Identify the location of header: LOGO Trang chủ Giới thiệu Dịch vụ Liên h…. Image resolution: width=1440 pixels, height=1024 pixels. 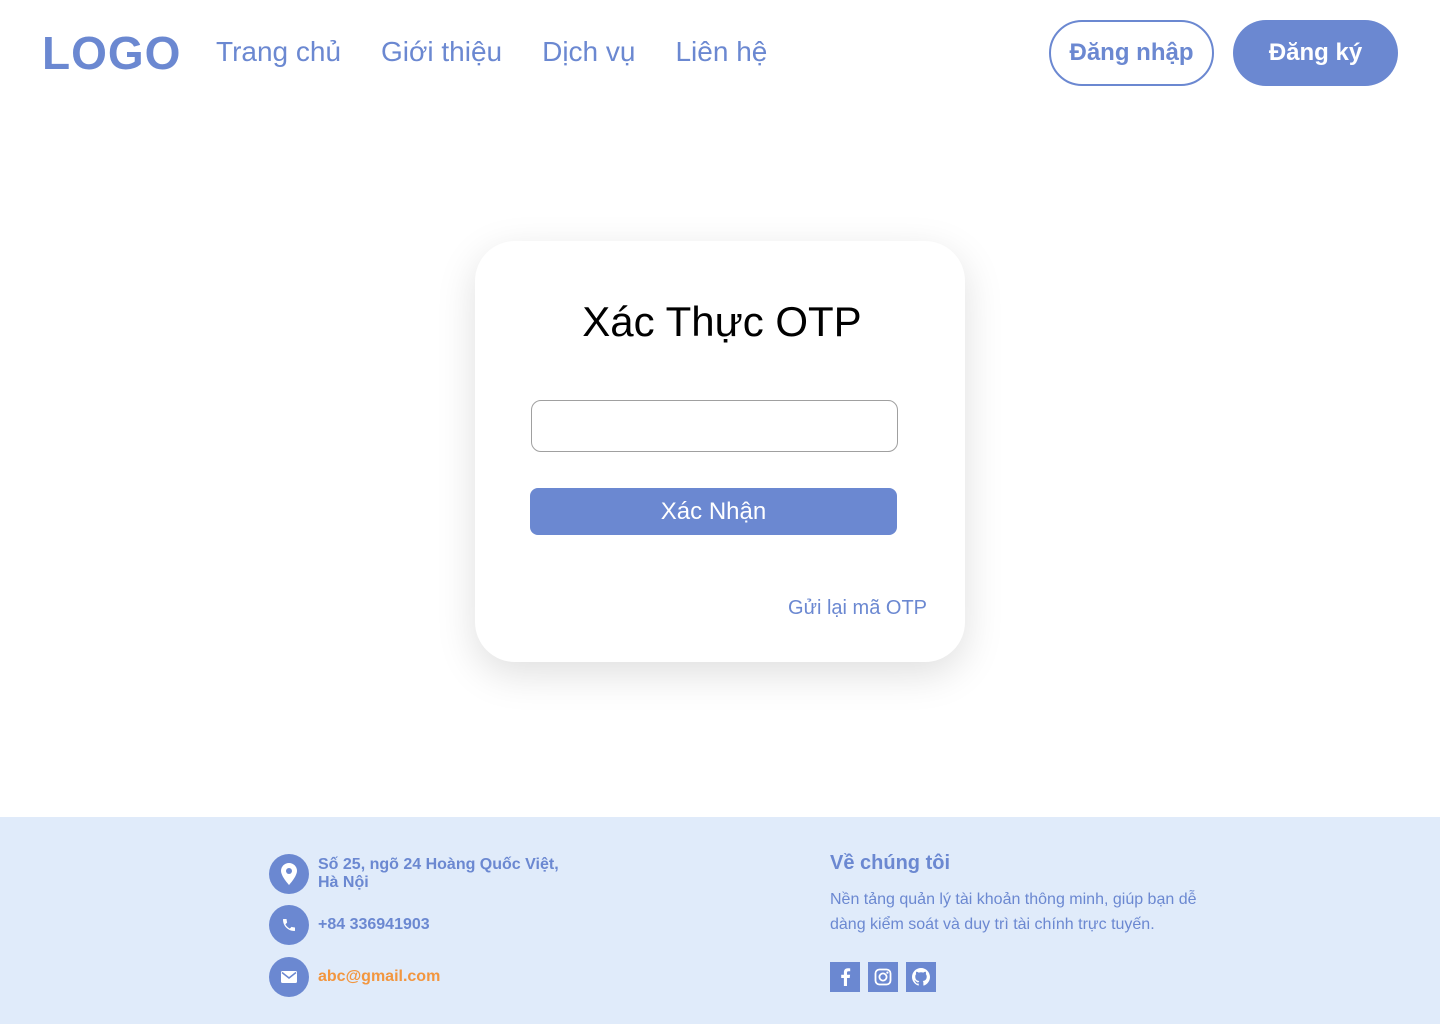
(720, 53).